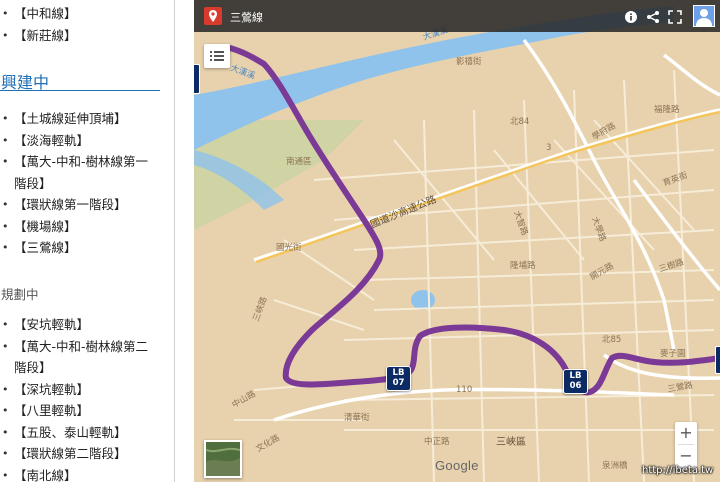  What do you see at coordinates (80, 205) in the screenshot?
I see `list-item: 【環狀線第一階段】` at bounding box center [80, 205].